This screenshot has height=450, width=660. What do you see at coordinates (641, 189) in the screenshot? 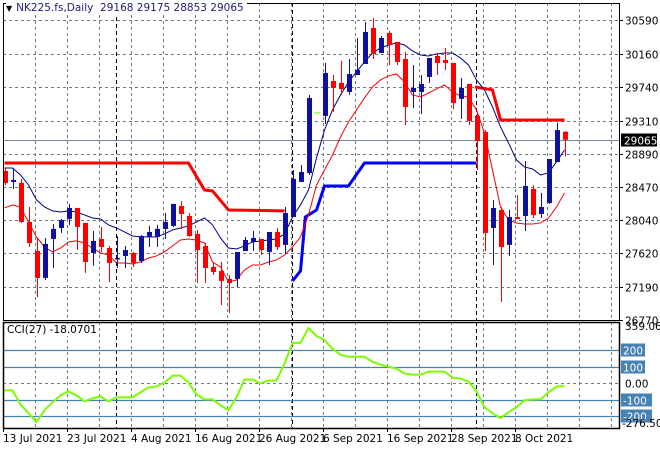
I see `price-axis-label: 28470` at bounding box center [641, 189].